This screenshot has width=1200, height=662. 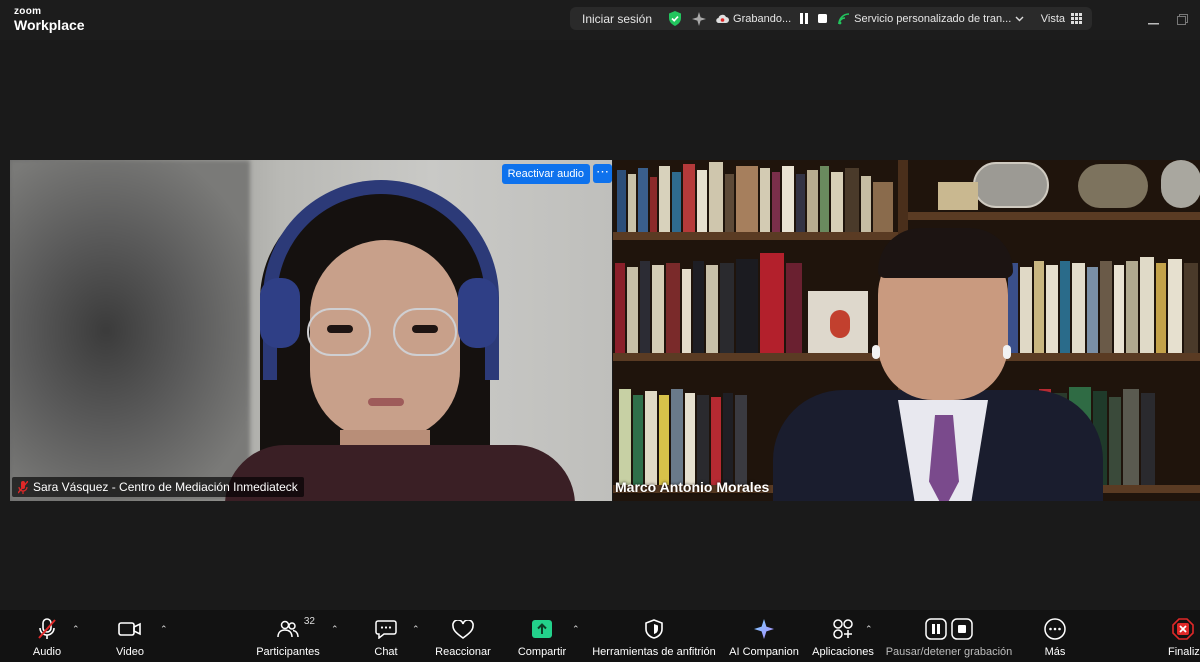 I want to click on share-screen-icon, so click(x=542, y=629).